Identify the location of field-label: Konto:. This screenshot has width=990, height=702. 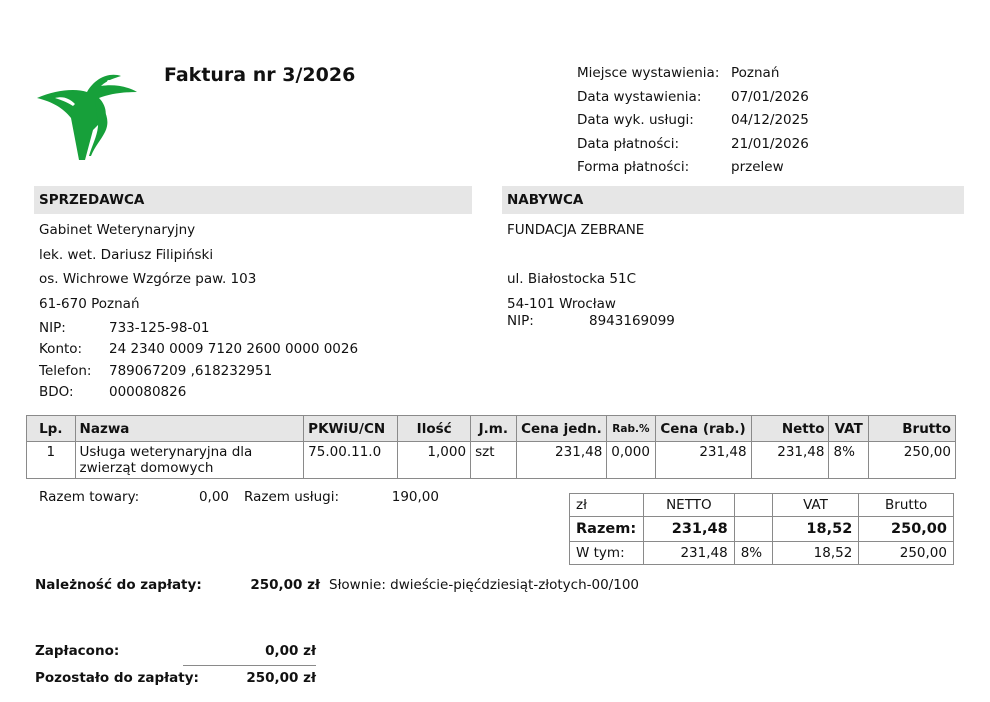
(61, 349).